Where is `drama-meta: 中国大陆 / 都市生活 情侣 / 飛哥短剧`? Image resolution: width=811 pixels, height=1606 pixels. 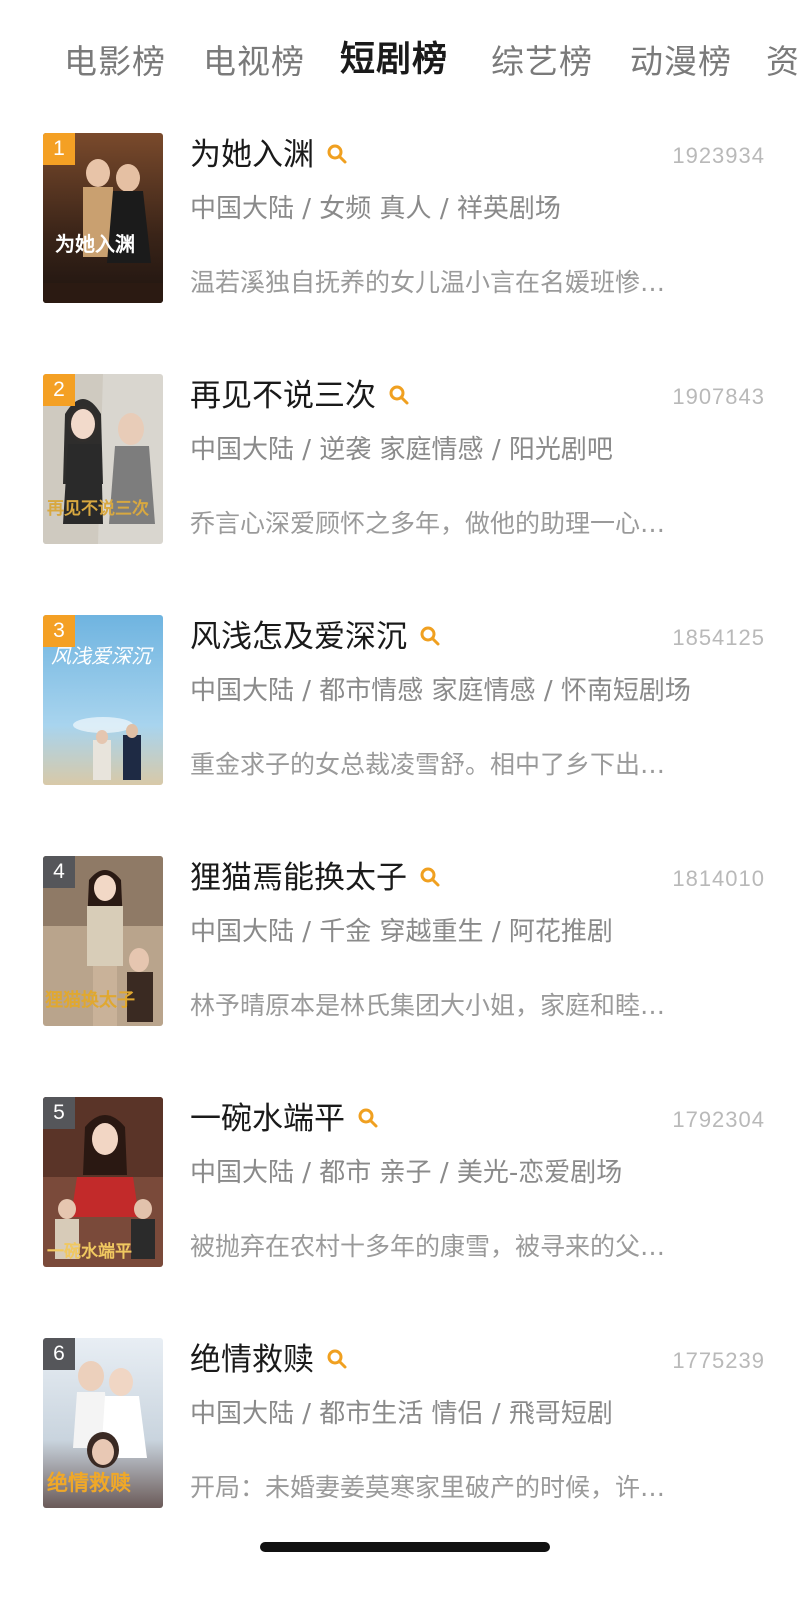 drama-meta: 中国大陆 / 都市生活 情侣 / 飛哥短剧 is located at coordinates (401, 1414).